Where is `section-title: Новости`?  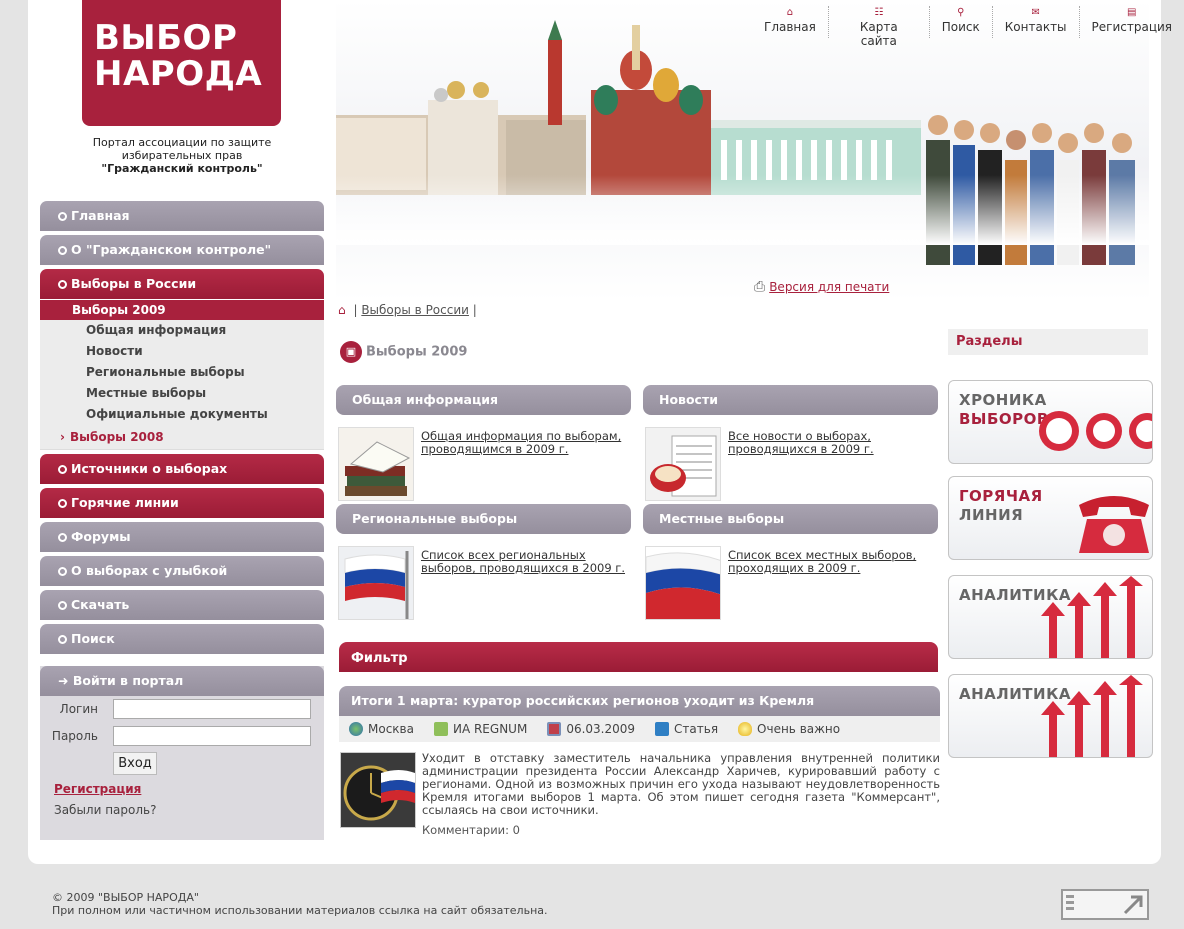
section-title: Новости is located at coordinates (688, 399).